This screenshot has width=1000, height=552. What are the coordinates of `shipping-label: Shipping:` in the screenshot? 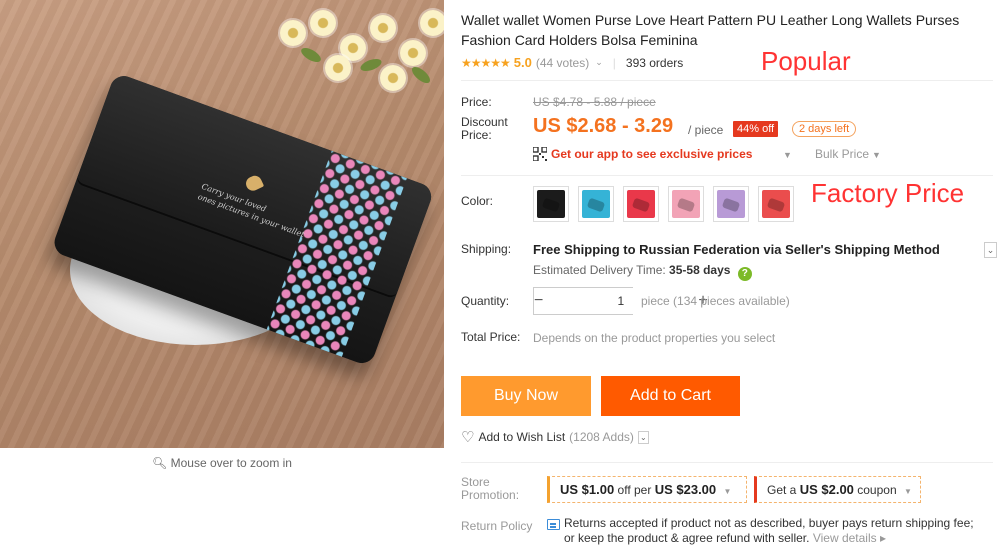 It's located at (486, 249).